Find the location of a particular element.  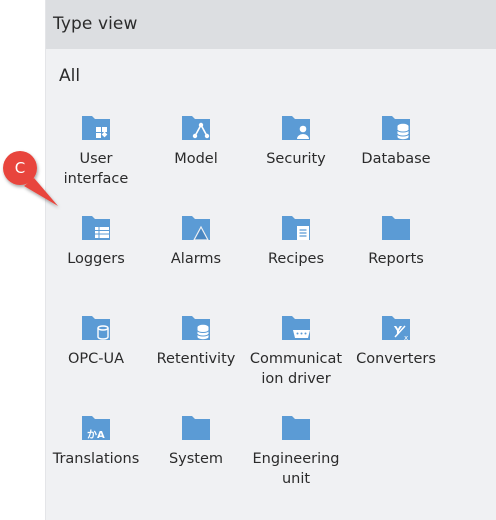

type-item-recipes: Recipes is located at coordinates (296, 250).